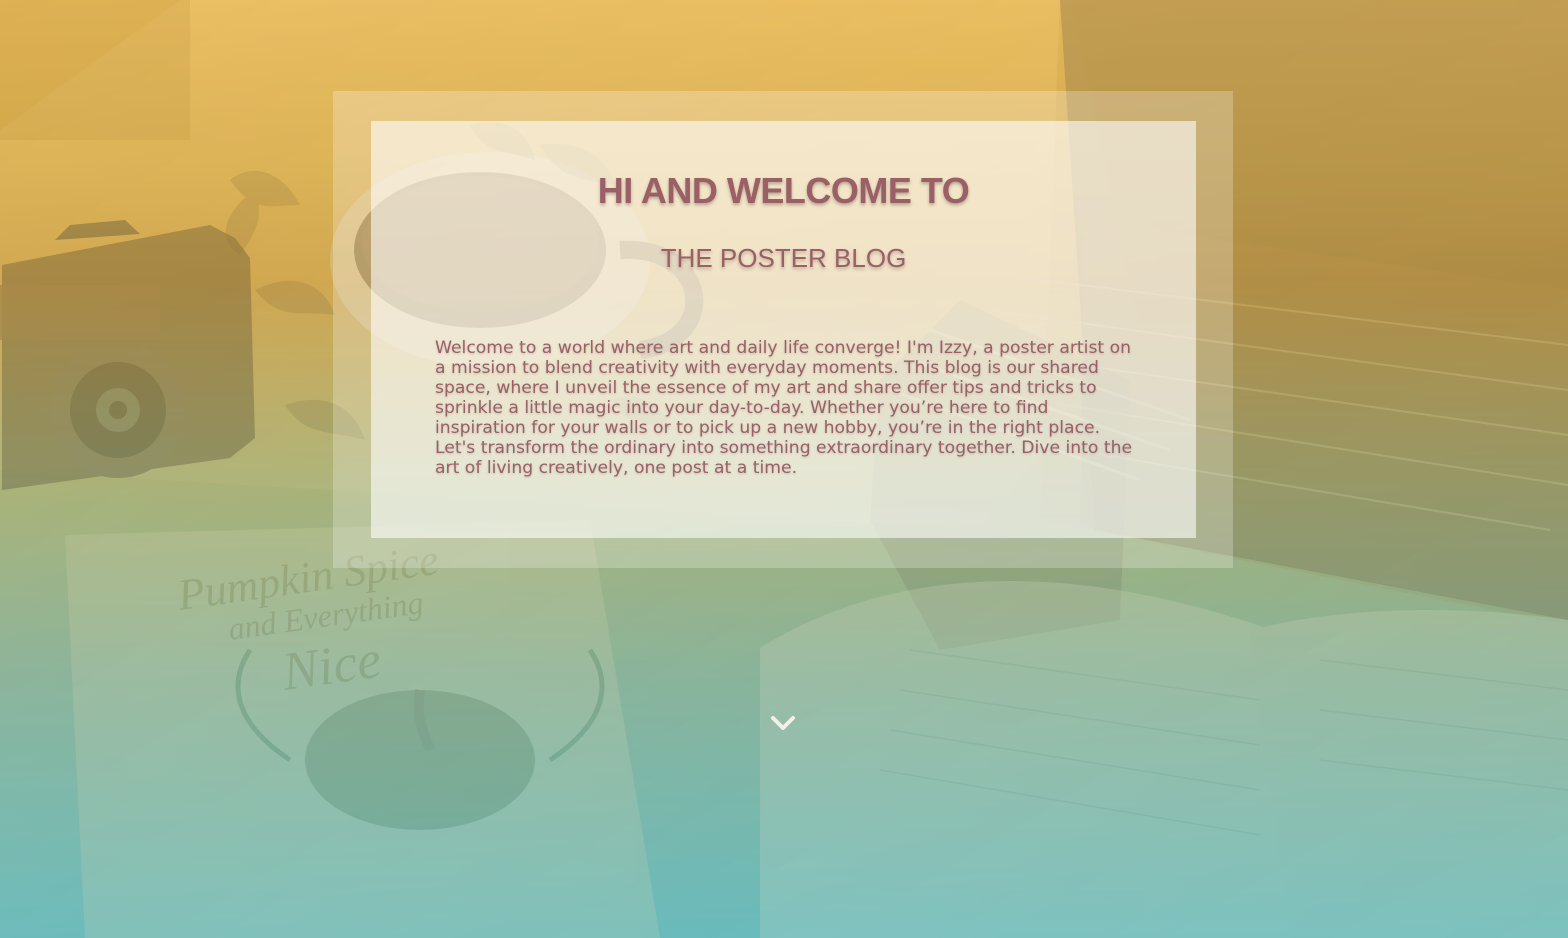 The image size is (1568, 938). What do you see at coordinates (783, 723) in the screenshot?
I see `chevron-down-icon` at bounding box center [783, 723].